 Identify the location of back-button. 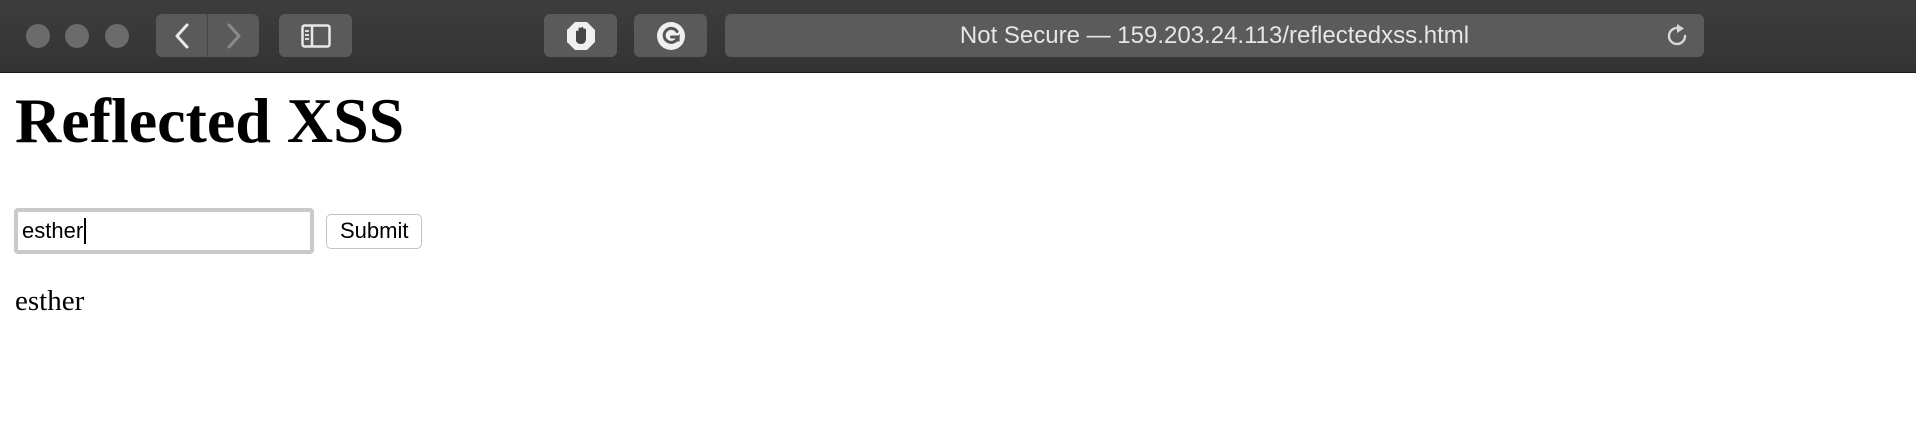
(181, 35).